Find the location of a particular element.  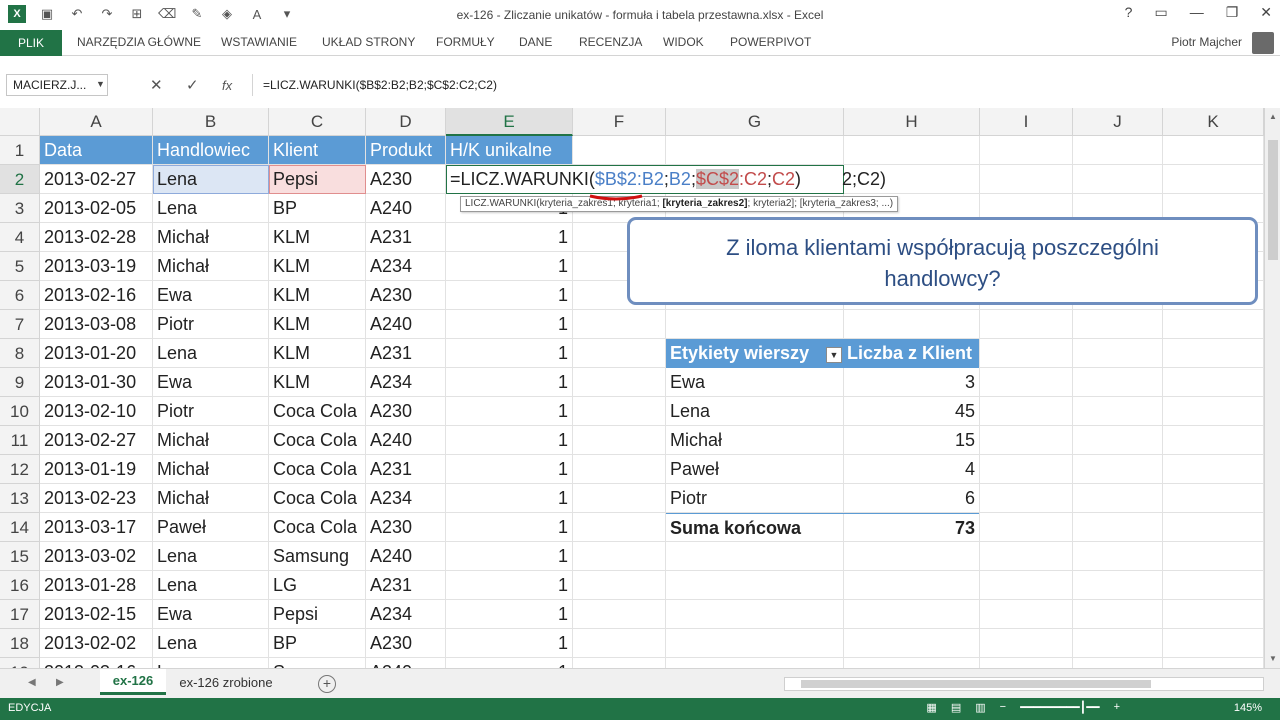

cell-h16 is located at coordinates (912, 585).